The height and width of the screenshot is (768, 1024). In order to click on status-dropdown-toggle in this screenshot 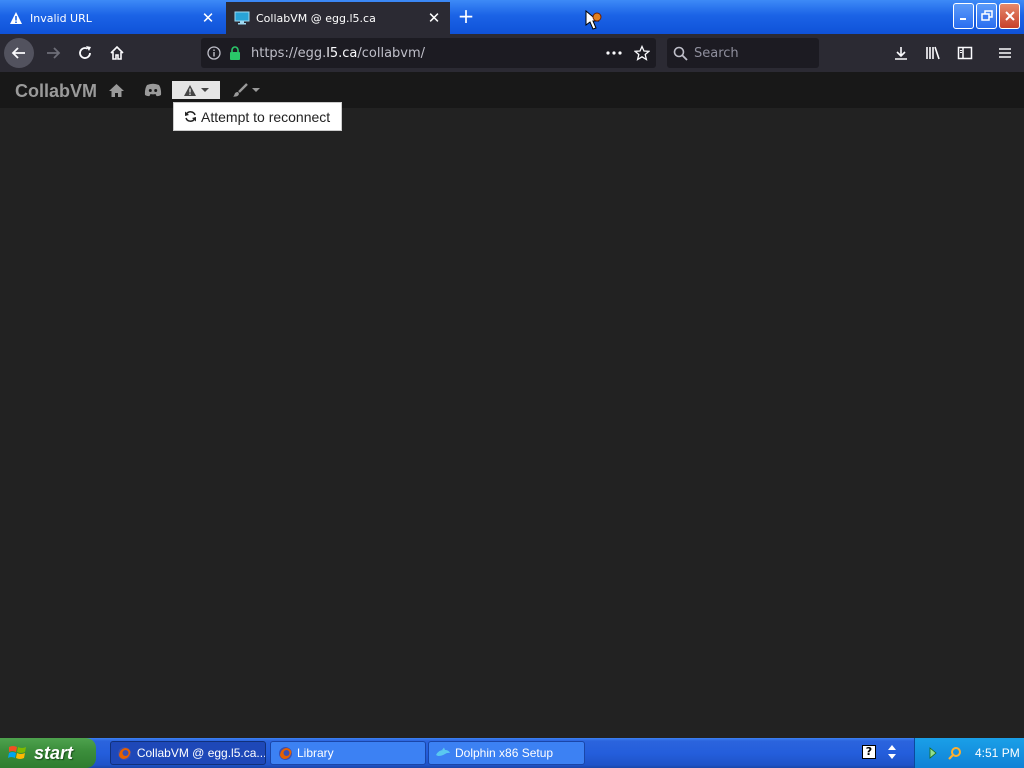, I will do `click(196, 90)`.